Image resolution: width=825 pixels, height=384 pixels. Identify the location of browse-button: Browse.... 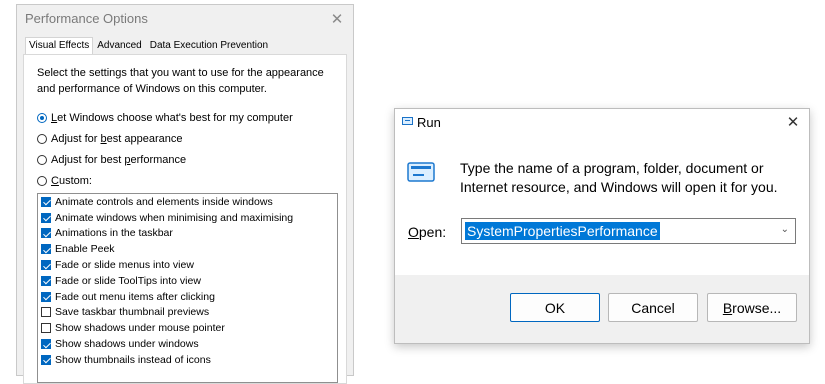
(752, 307).